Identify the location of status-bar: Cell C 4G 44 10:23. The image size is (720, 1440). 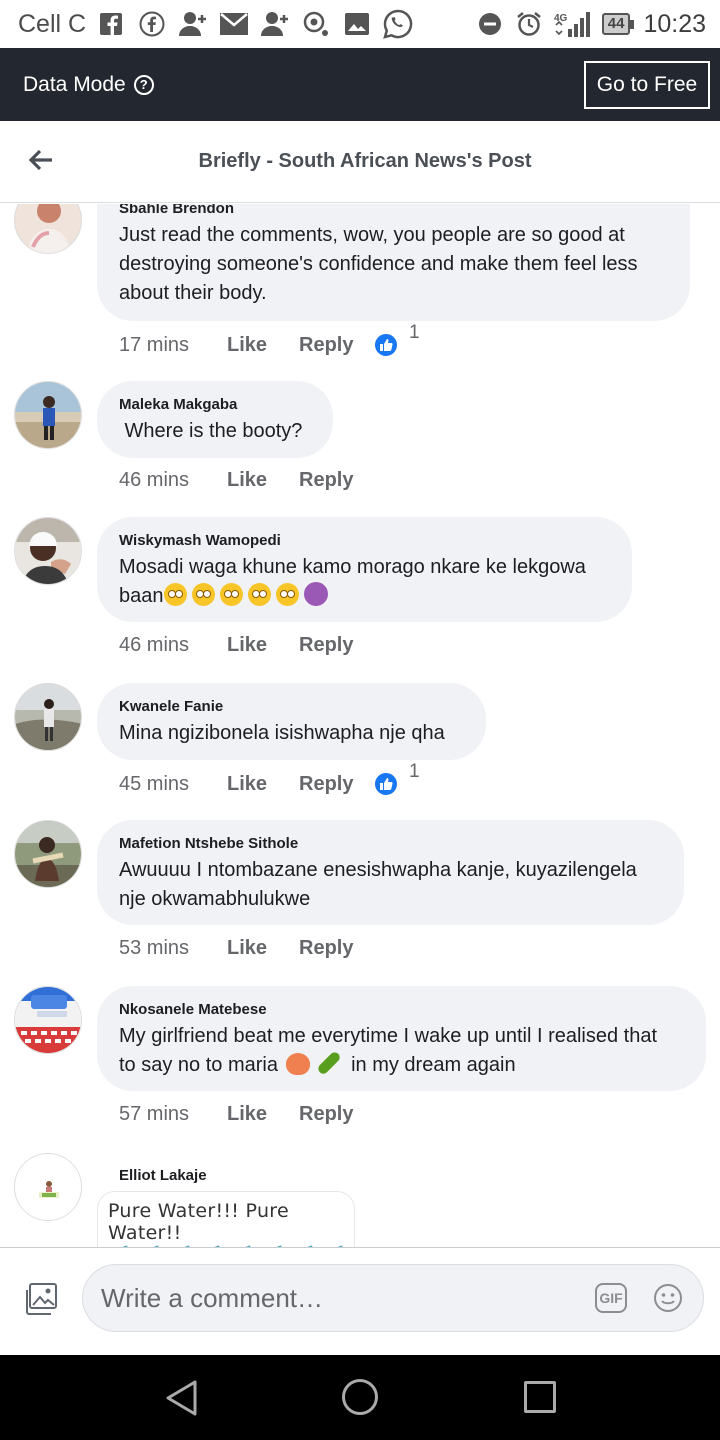
(360, 24).